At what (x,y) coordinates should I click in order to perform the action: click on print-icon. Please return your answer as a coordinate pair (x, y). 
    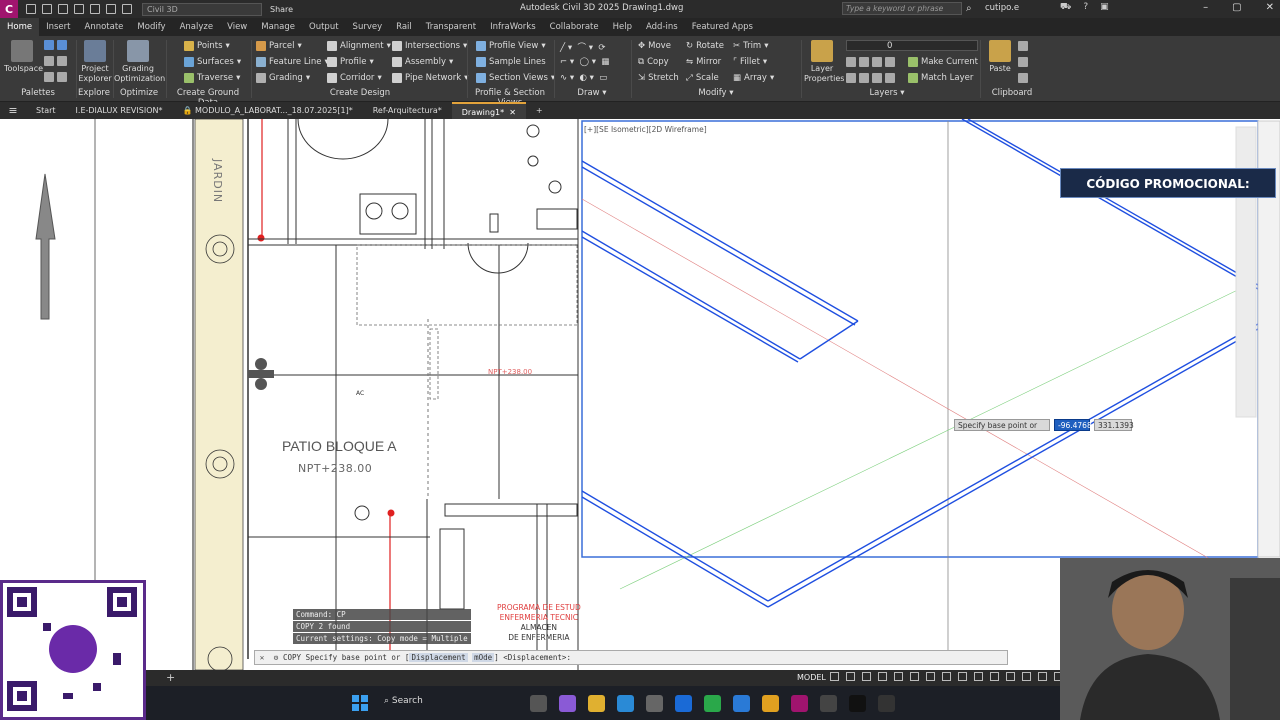
    Looking at the image, I should click on (95, 9).